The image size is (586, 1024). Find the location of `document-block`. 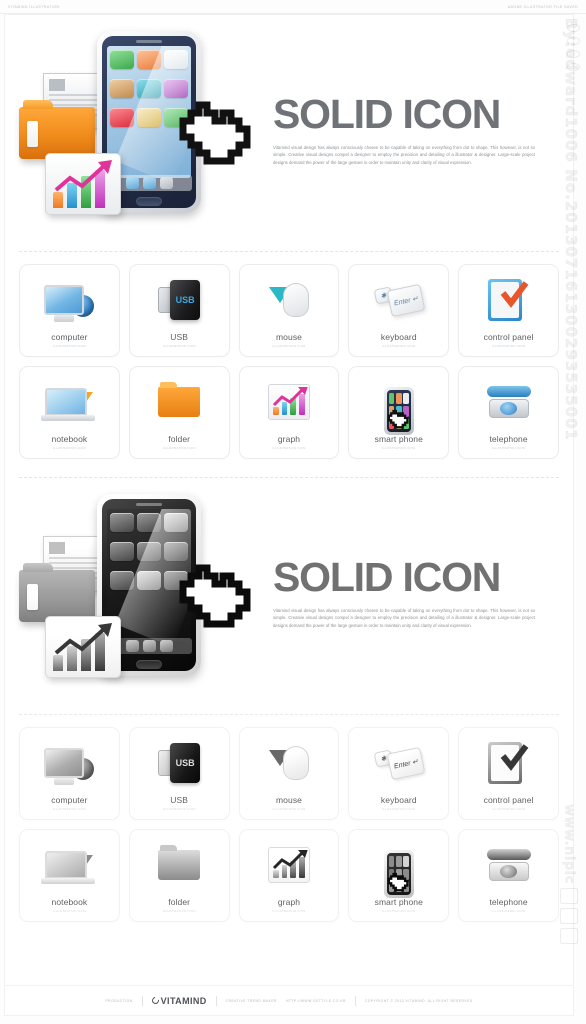

document-block is located at coordinates (57, 85).